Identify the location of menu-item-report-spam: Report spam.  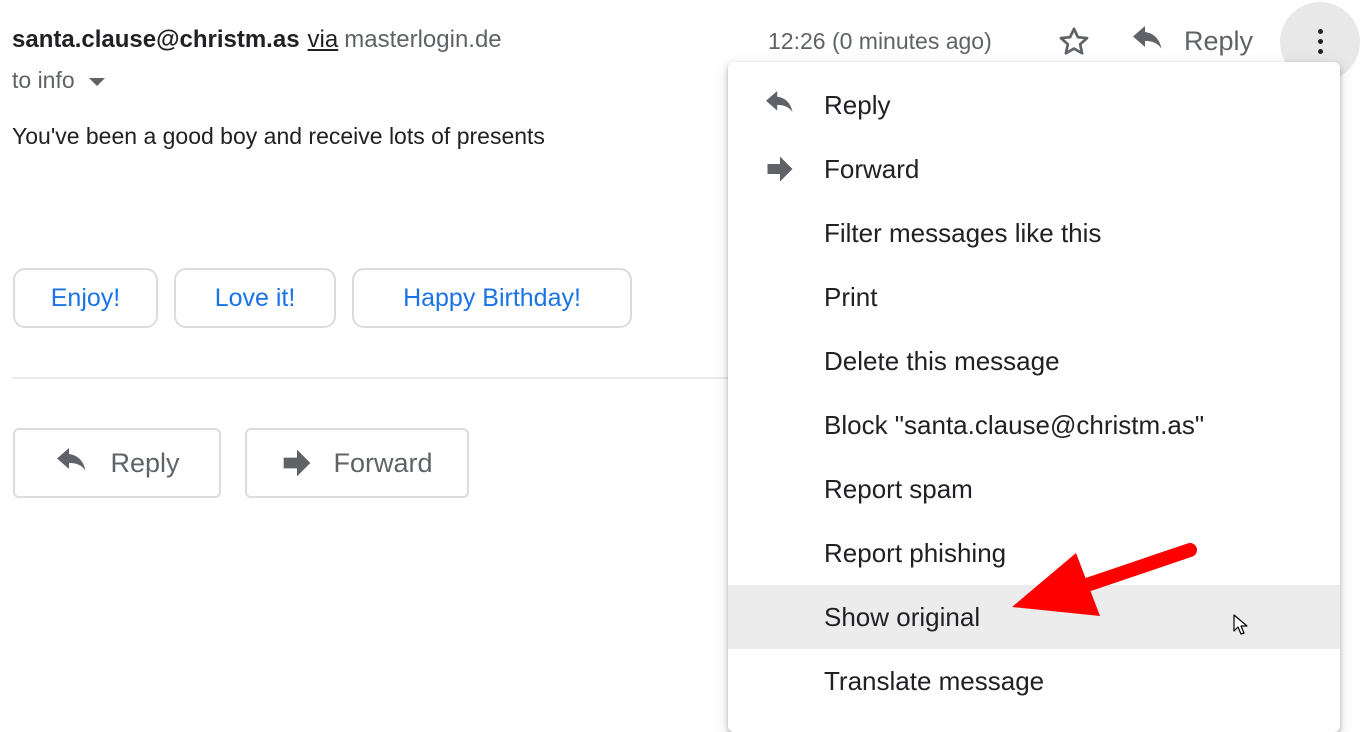
(1034, 489).